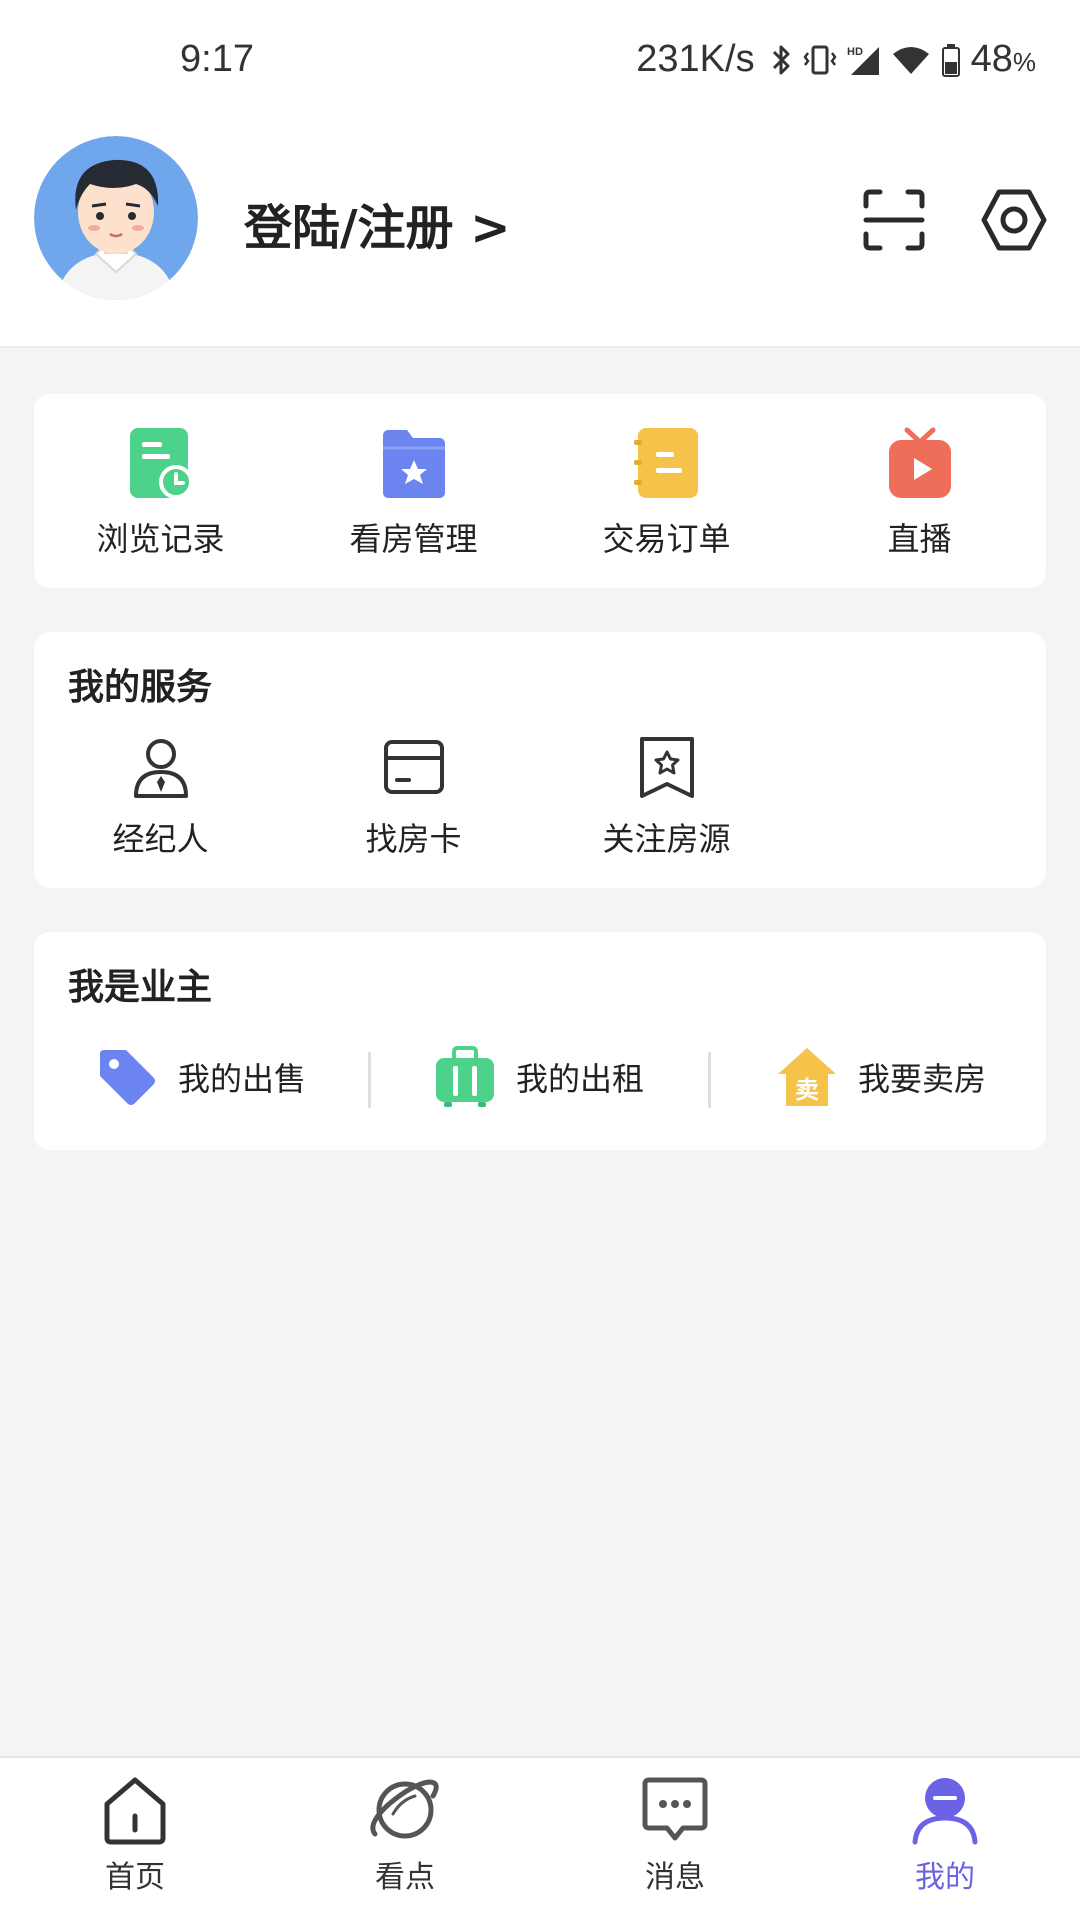 Image resolution: width=1080 pixels, height=1920 pixels. I want to click on svg-text: HD, so click(855, 52).